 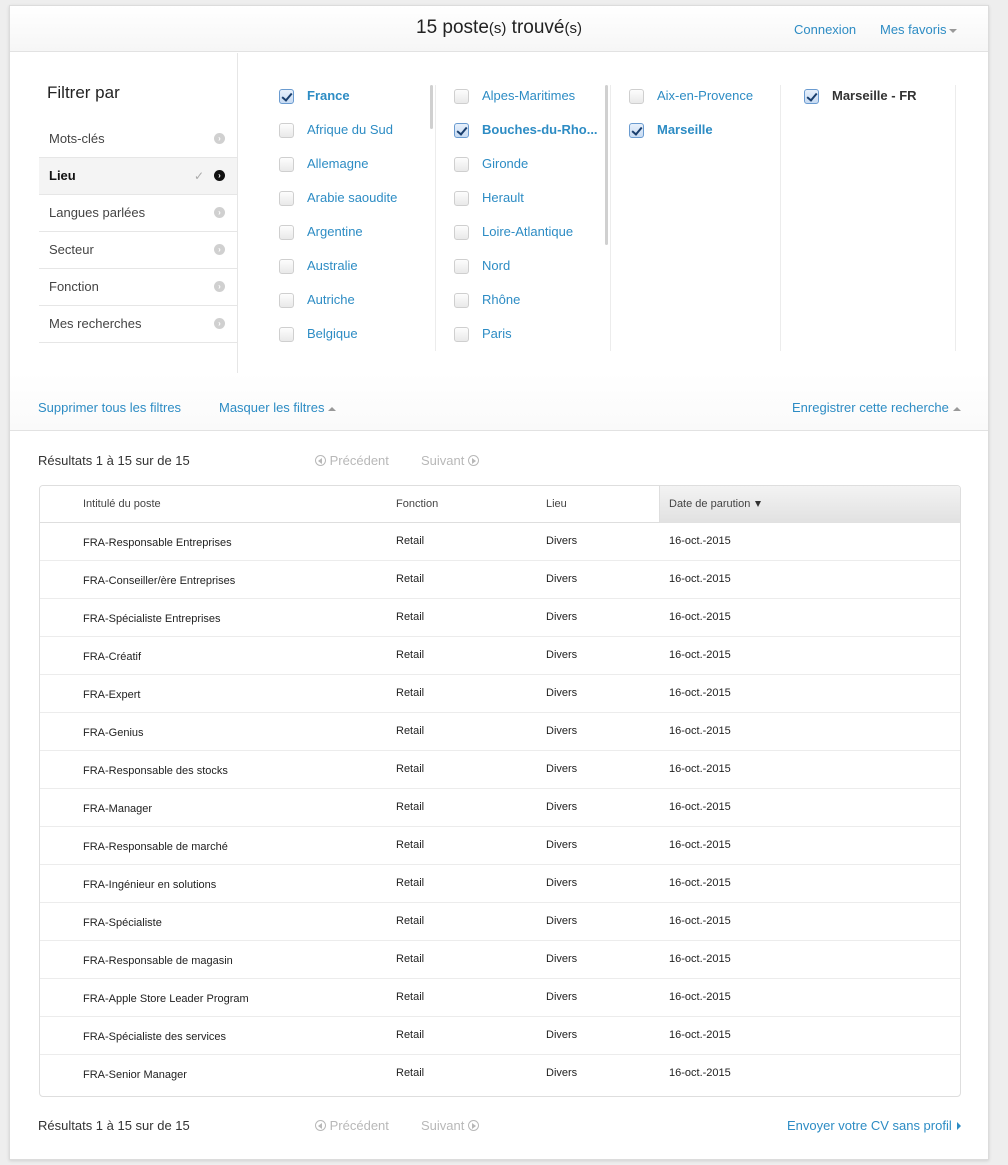 I want to click on prev-button-bottom: Précédent, so click(x=352, y=1125).